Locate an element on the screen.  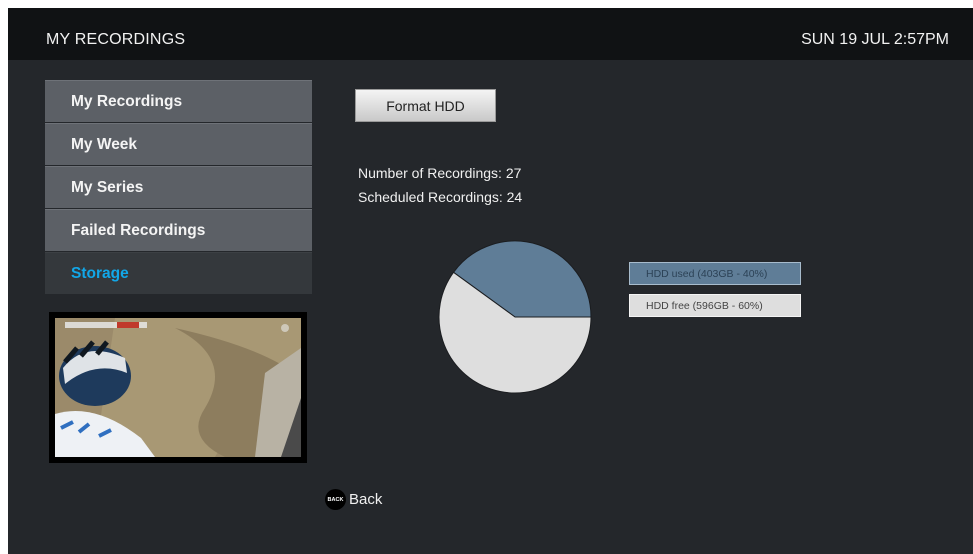
back-label: Back is located at coordinates (366, 499).